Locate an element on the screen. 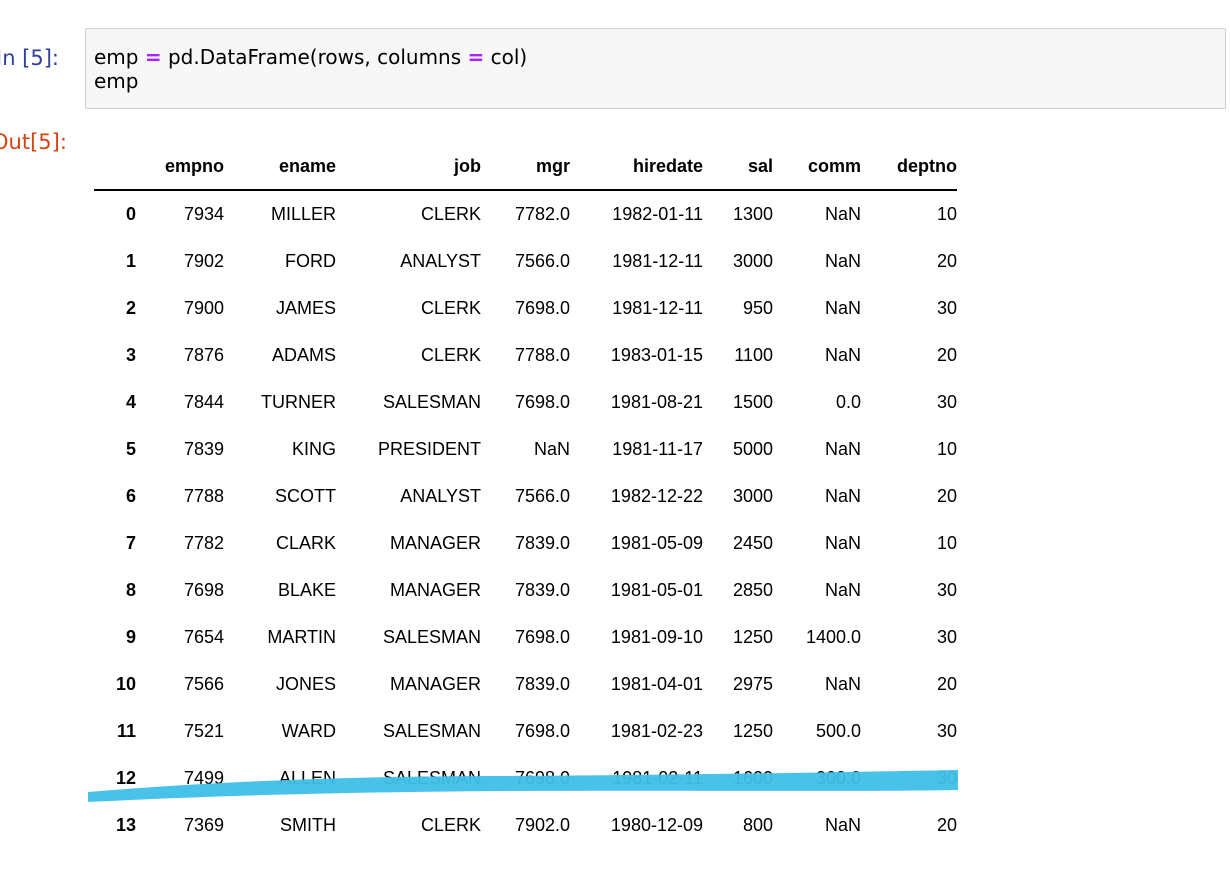 The height and width of the screenshot is (874, 1230). table-cell: 1500 is located at coordinates (752, 402).